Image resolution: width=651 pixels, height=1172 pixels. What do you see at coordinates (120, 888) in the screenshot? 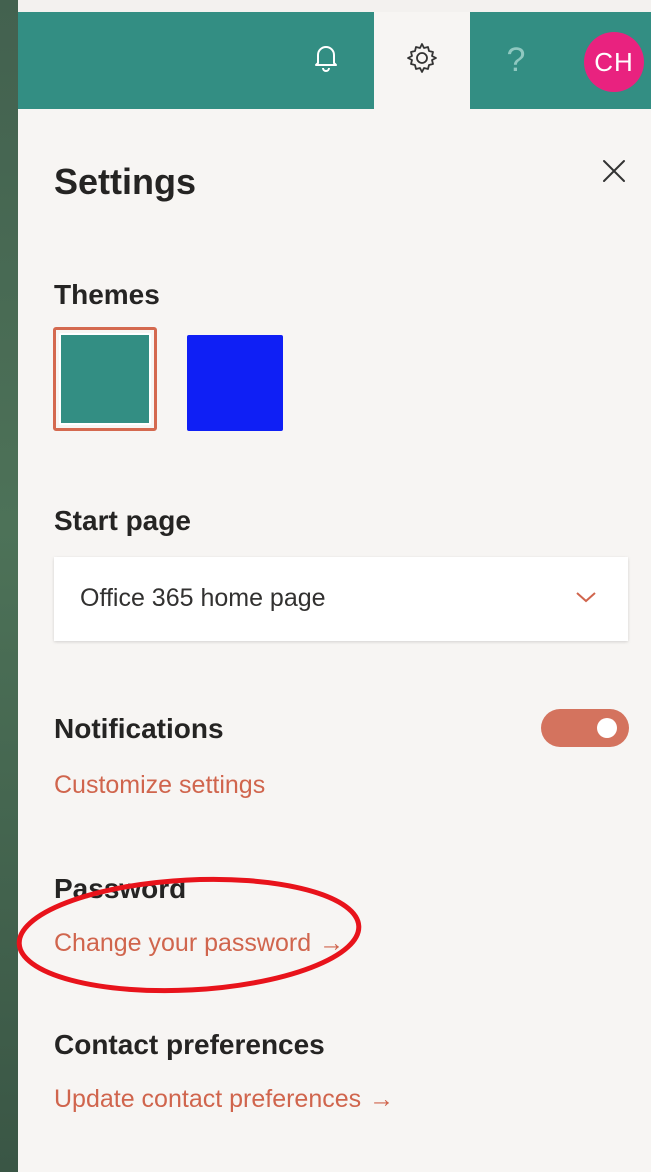
I see `password-heading: Password` at bounding box center [120, 888].